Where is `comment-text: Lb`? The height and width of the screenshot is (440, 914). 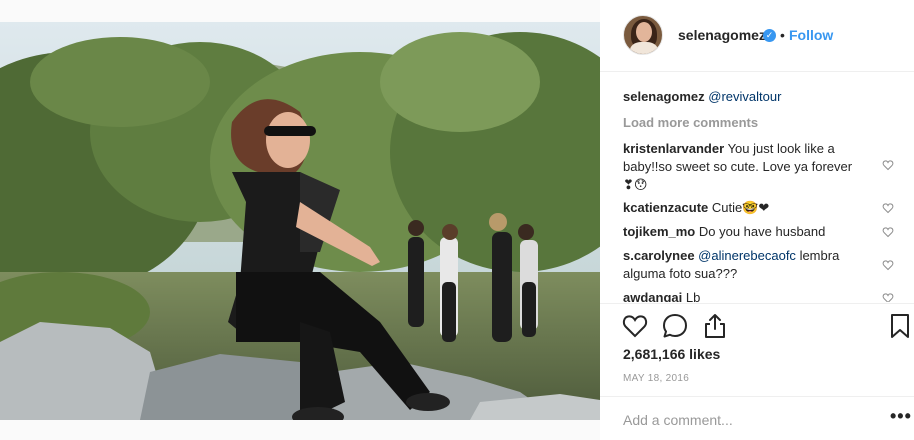
comment-text: Lb is located at coordinates (693, 296).